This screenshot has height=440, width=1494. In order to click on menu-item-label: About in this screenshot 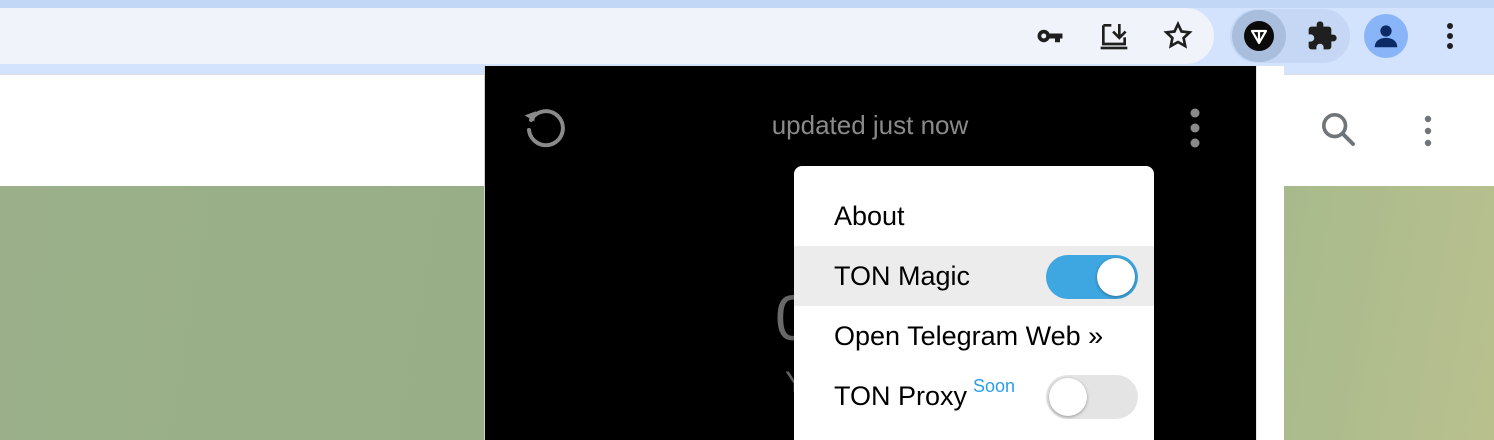, I will do `click(869, 215)`.